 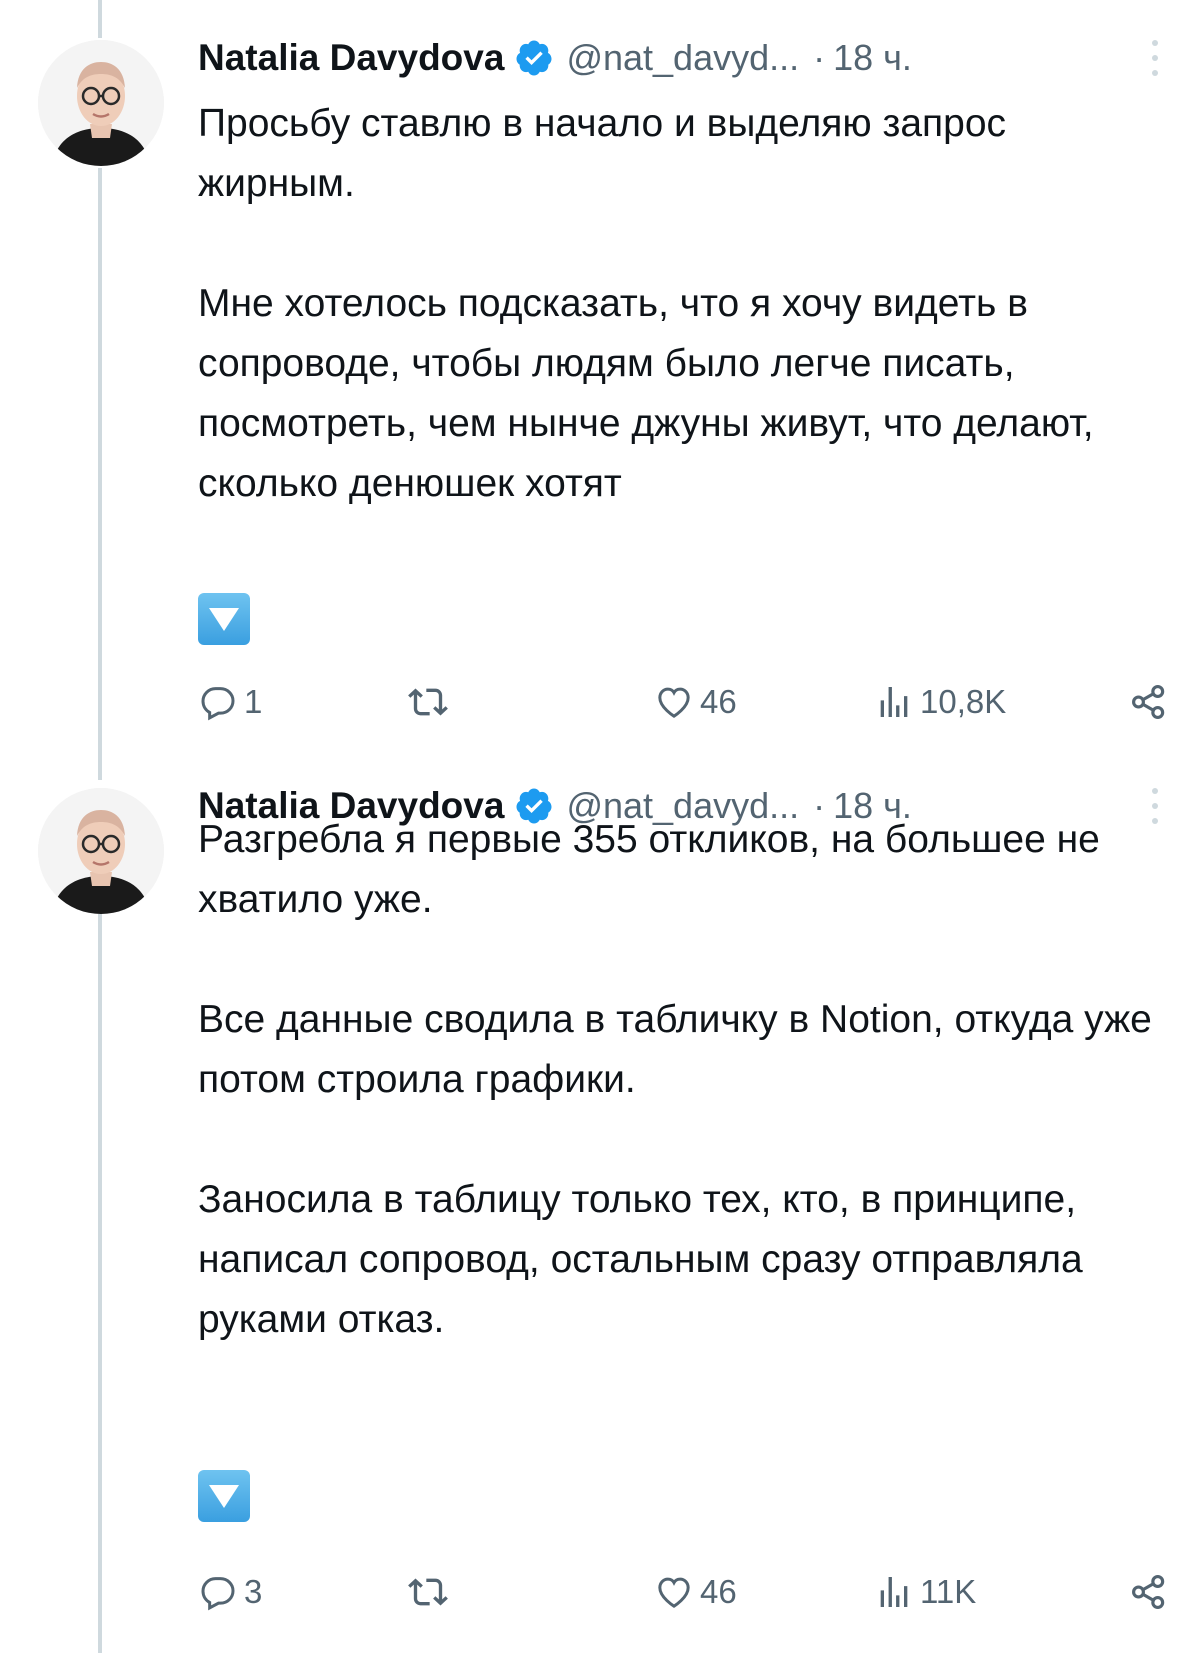 What do you see at coordinates (253, 1591) in the screenshot?
I see `reply-count: 3` at bounding box center [253, 1591].